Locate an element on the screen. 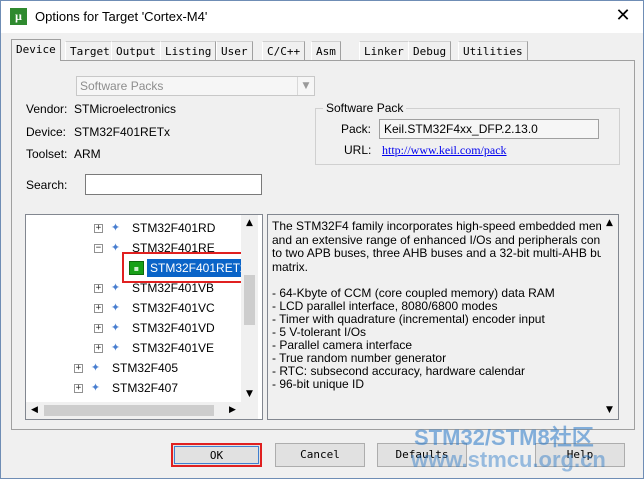  tree-item-stm32f407: + ✦ STM32F407 is located at coordinates (144, 388).